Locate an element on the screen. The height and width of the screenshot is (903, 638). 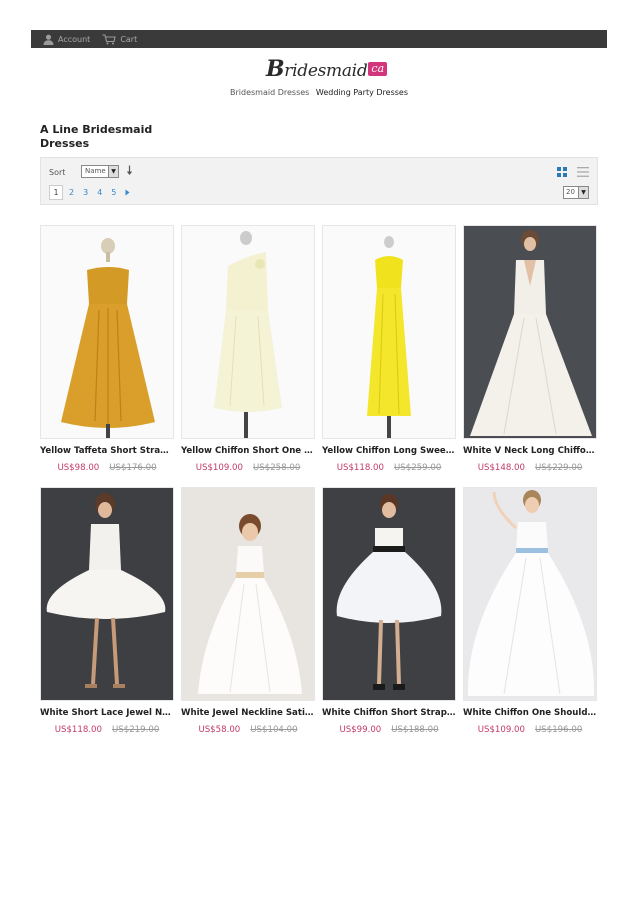
list-view-icon is located at coordinates (583, 172).